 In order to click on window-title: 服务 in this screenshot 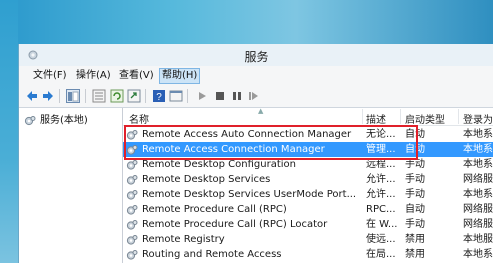, I will do `click(256, 57)`.